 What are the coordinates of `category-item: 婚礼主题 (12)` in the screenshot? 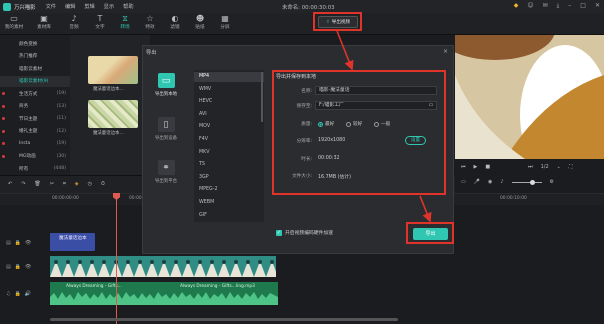 It's located at (35, 131).